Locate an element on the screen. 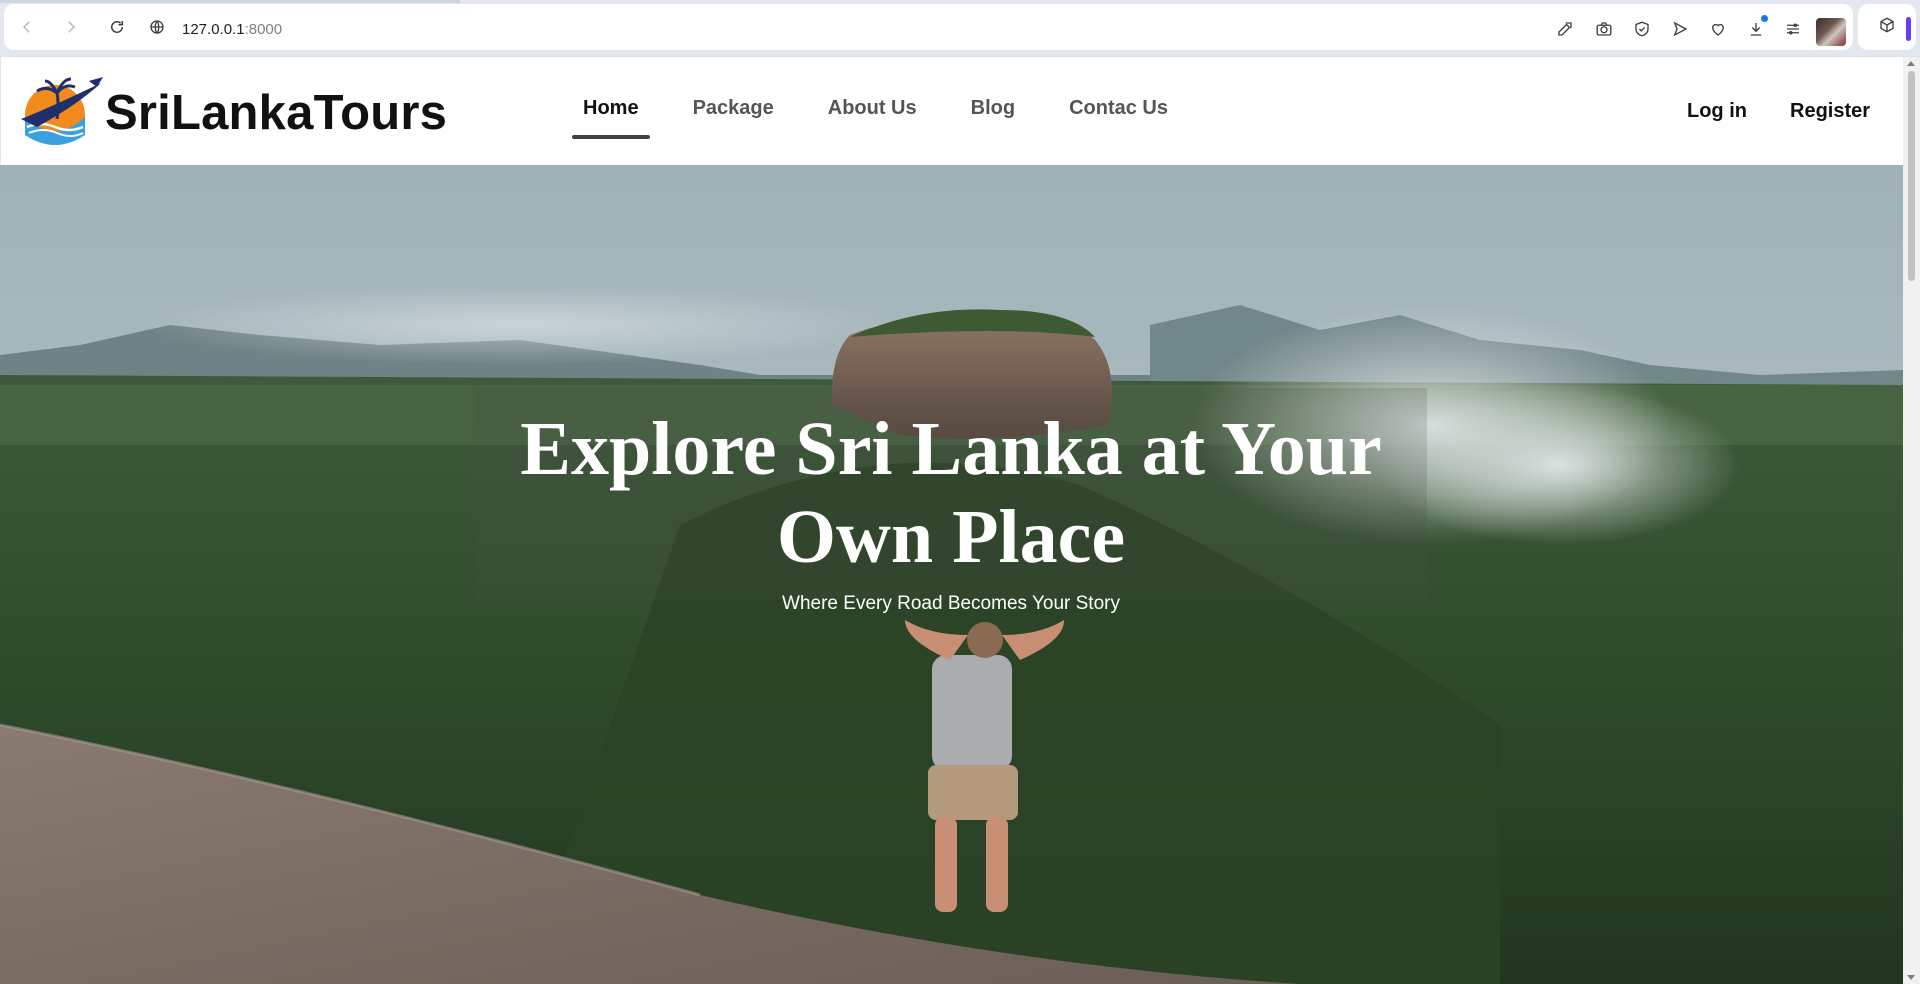 Image resolution: width=1920 pixels, height=984 pixels. brand-title: SriLankaTours is located at coordinates (276, 113).